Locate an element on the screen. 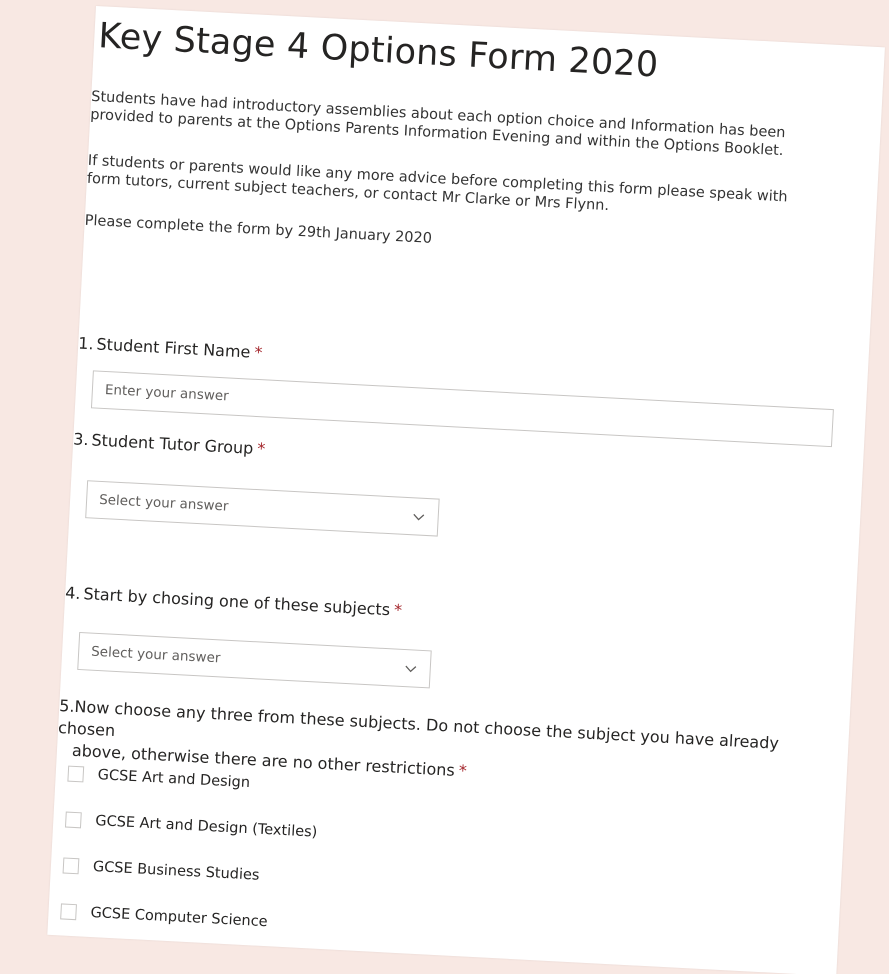 The image size is (889, 974). question-1-number: 1. is located at coordinates (86, 343).